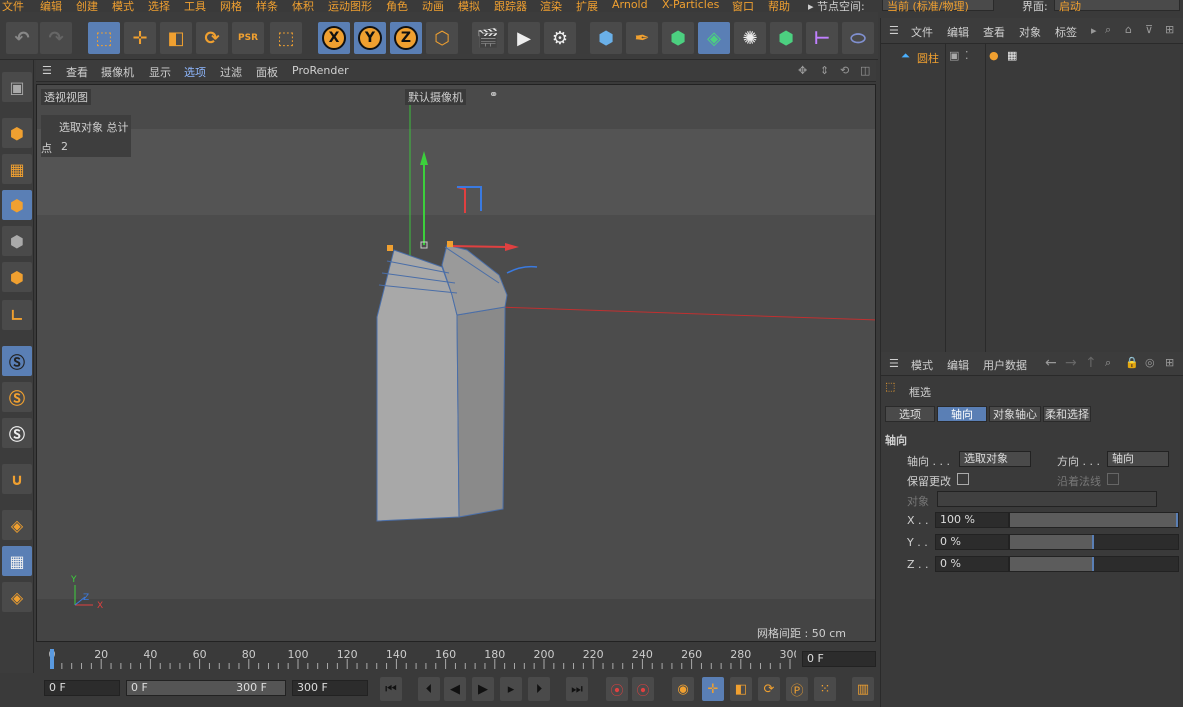  What do you see at coordinates (1047, 499) in the screenshot?
I see `object-link-field` at bounding box center [1047, 499].